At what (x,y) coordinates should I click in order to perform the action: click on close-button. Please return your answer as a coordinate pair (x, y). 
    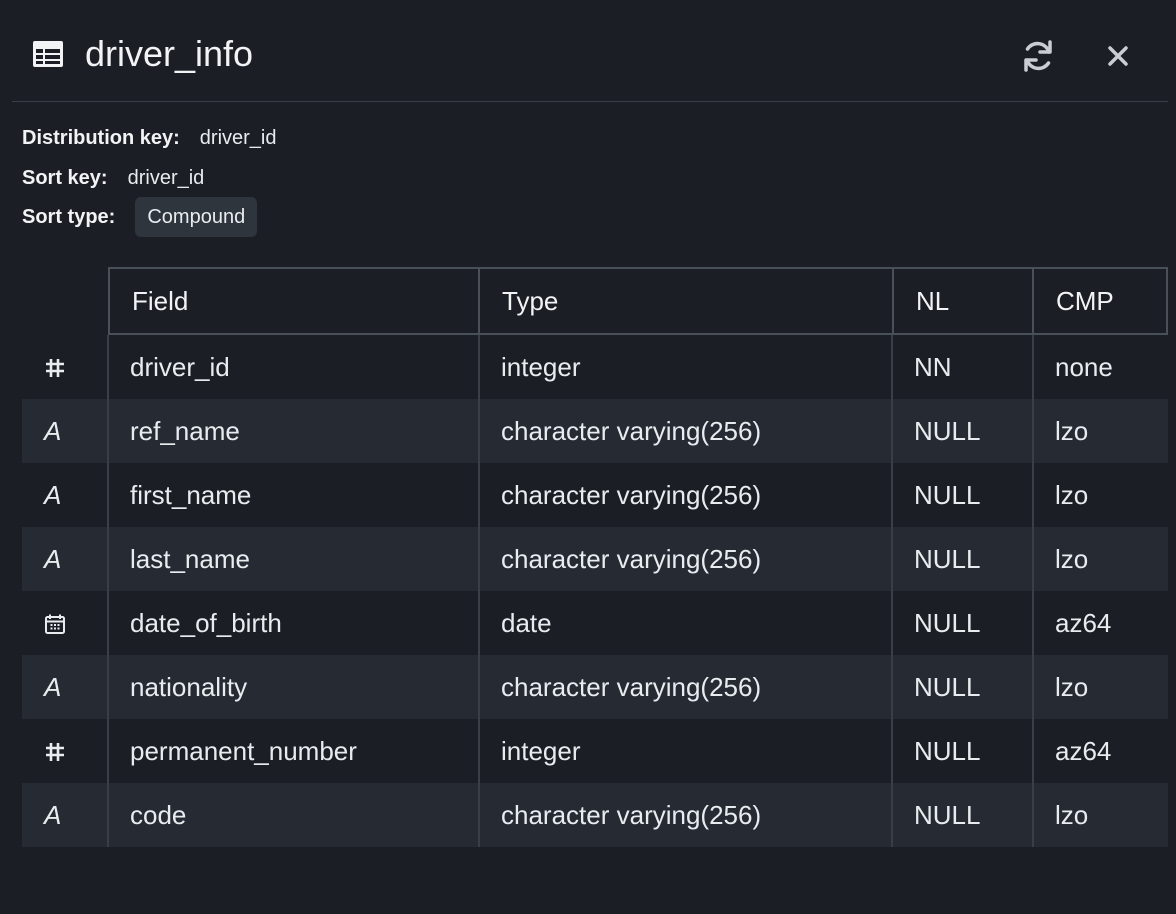
    Looking at the image, I should click on (1118, 56).